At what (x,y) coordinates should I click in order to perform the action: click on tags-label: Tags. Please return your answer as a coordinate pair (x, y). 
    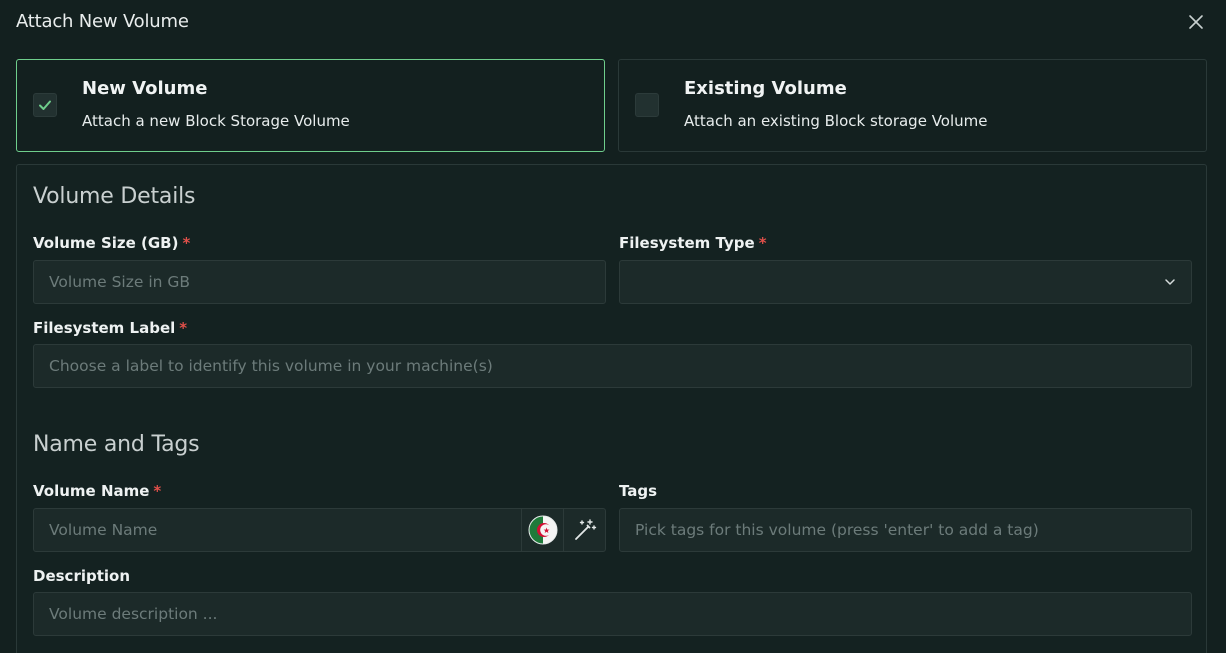
    Looking at the image, I should click on (638, 491).